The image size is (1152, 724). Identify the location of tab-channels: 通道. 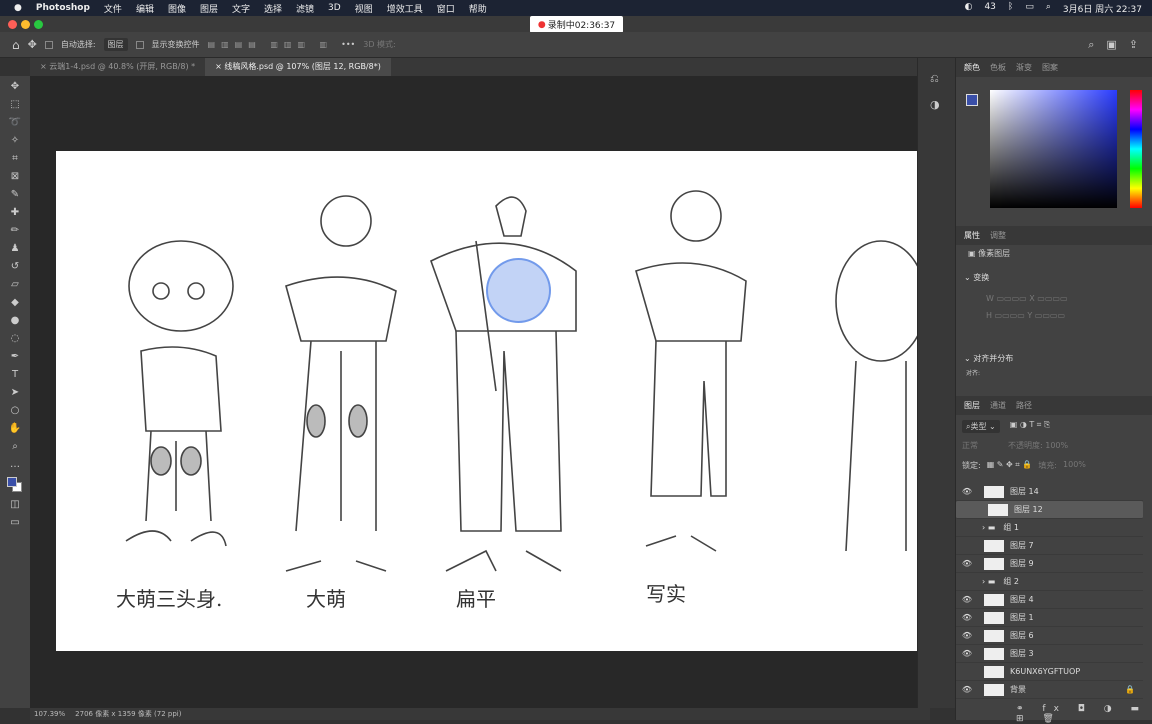
(998, 405).